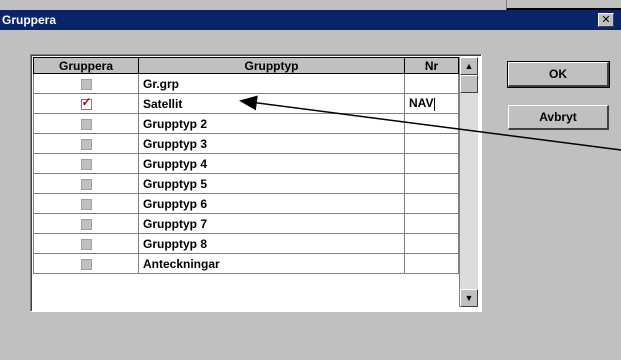  I want to click on title-bar: Gruppera ✕, so click(310, 20).